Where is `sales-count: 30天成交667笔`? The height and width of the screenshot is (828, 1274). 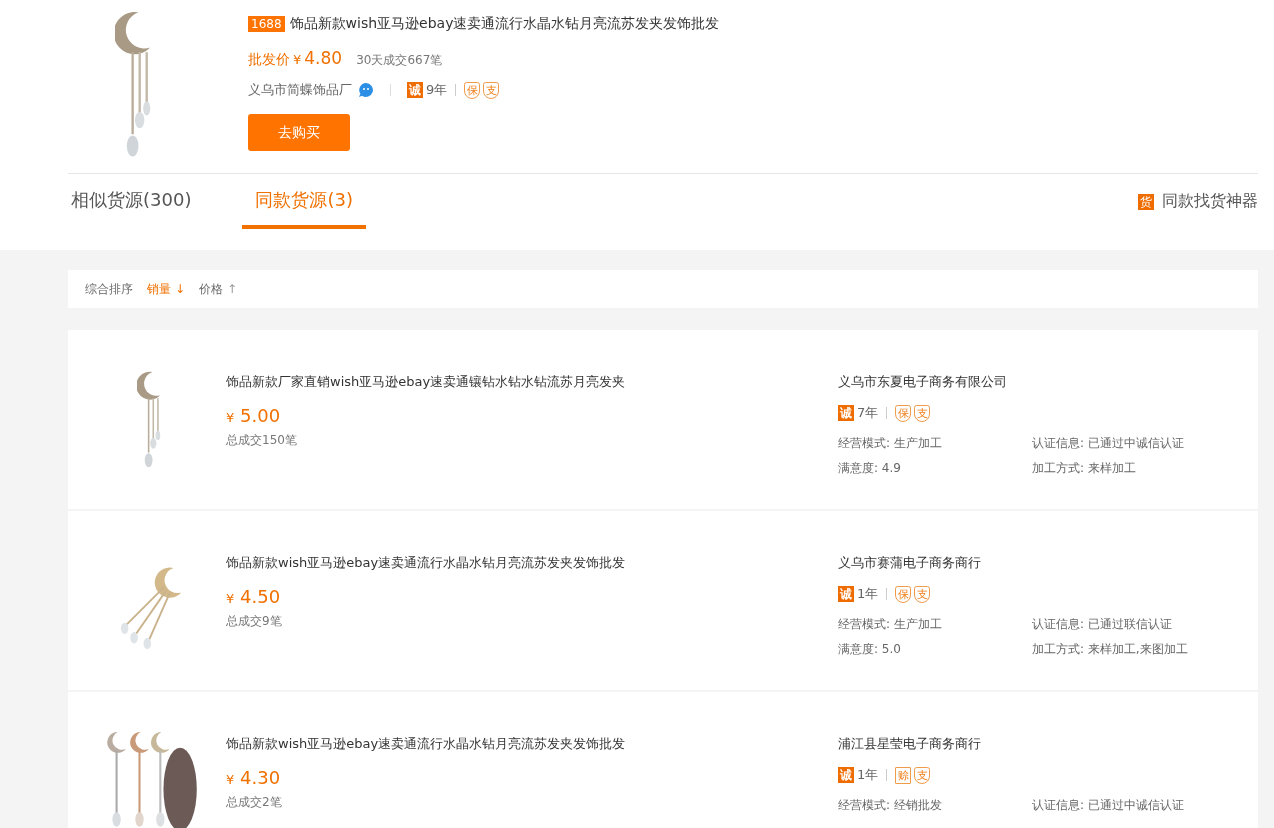
sales-count: 30天成交667笔 is located at coordinates (399, 60).